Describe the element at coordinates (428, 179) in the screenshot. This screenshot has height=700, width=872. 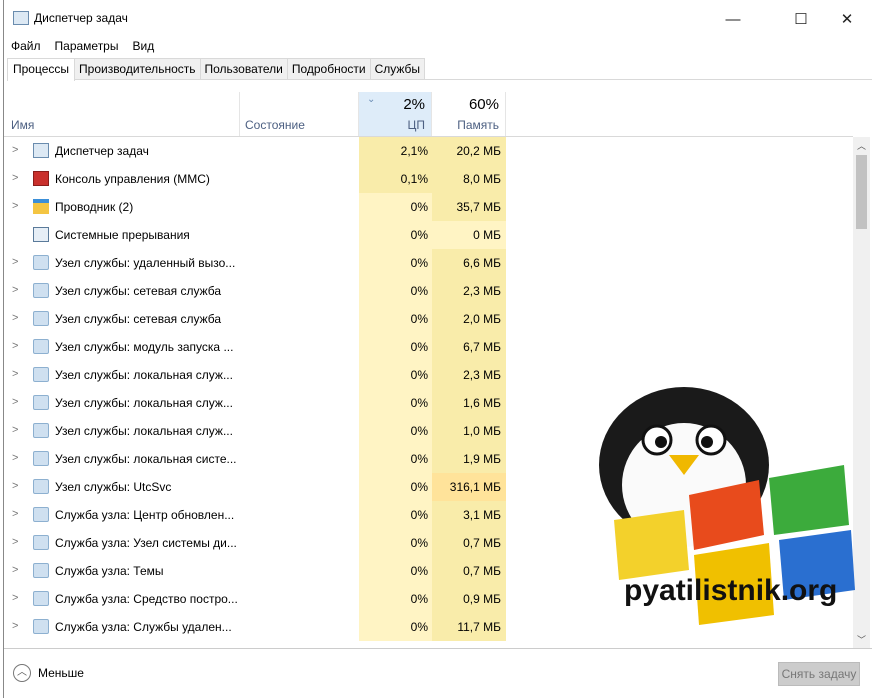
I see `process-row: > Консоль управления (MMC) 0,1% 8,0 МБ` at that location.